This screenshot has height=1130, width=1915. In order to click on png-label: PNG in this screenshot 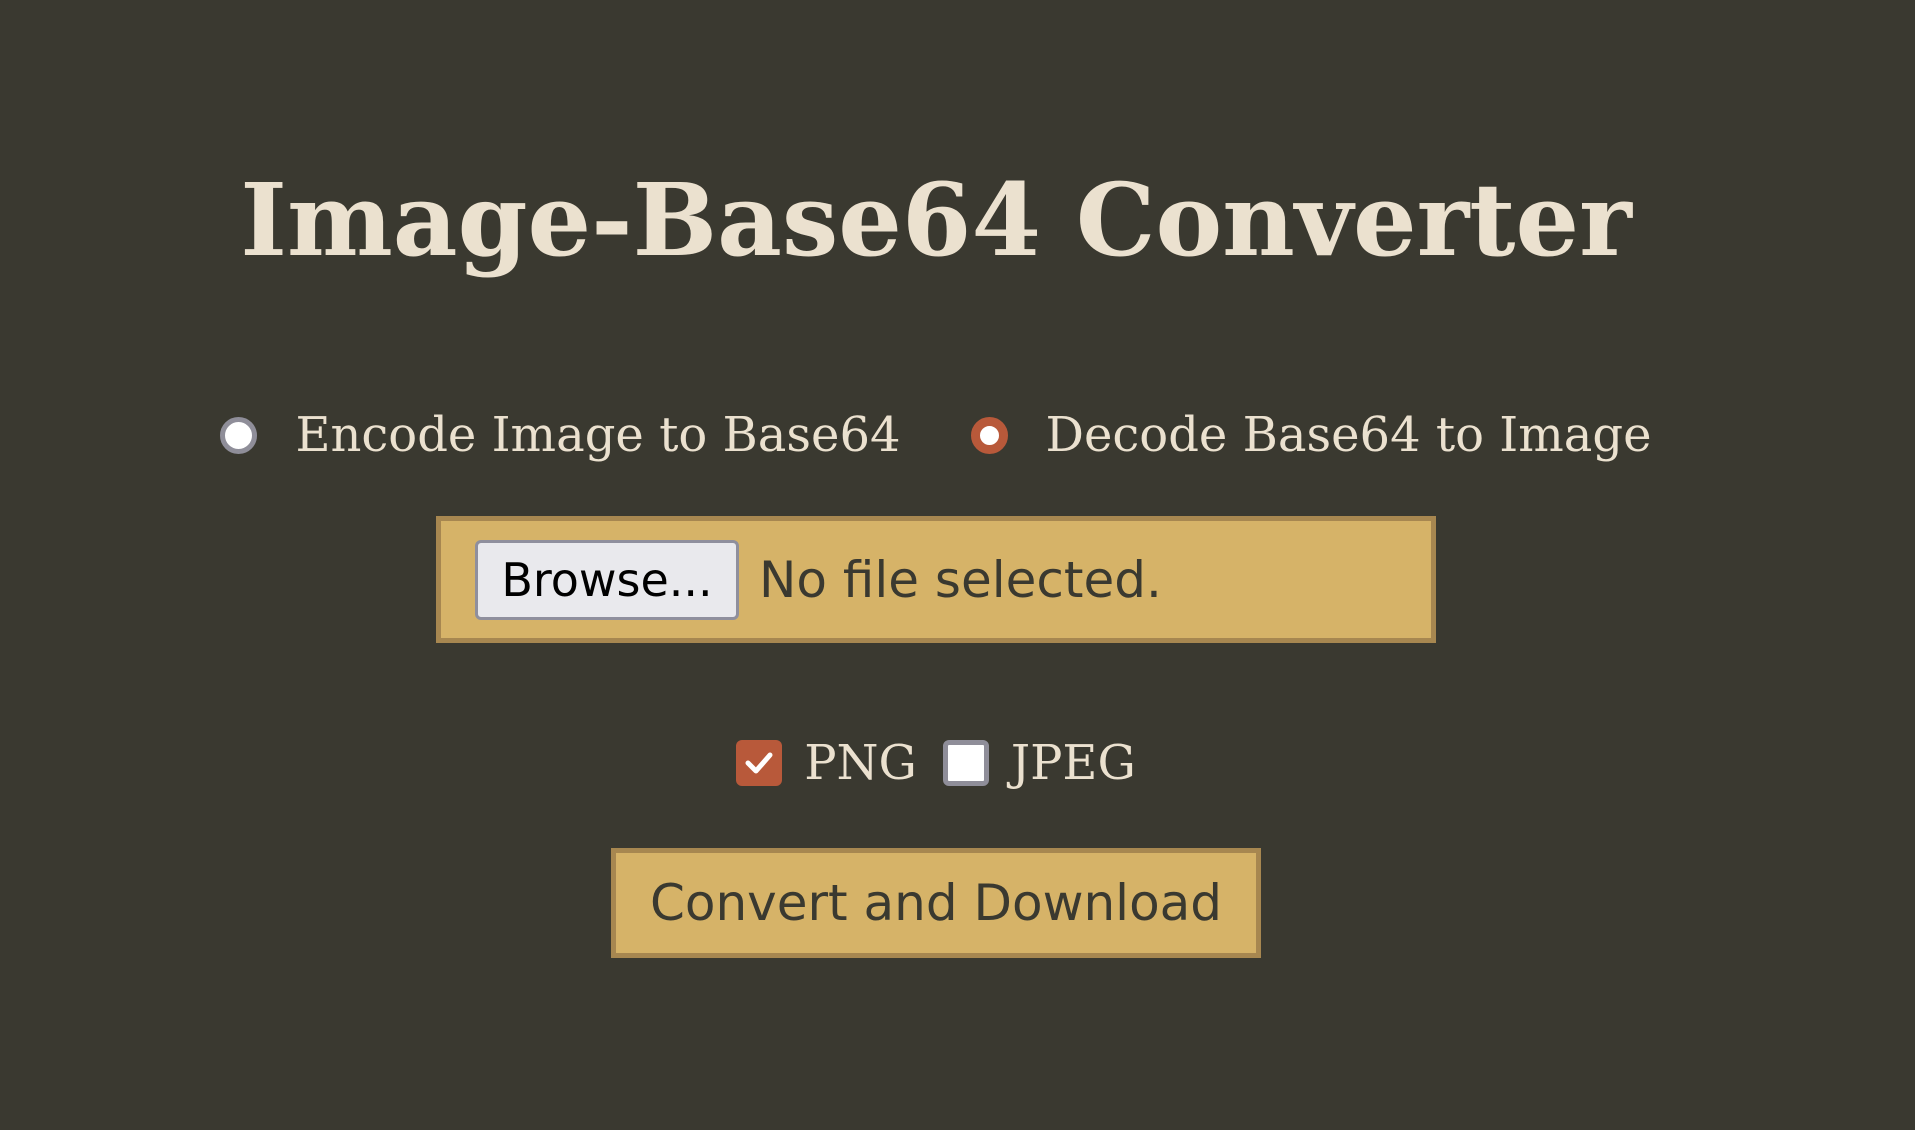, I will do `click(860, 763)`.